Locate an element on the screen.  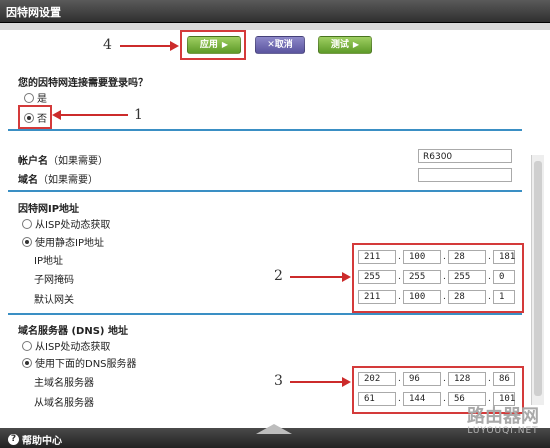
help-center-label: 帮助中心 is located at coordinates (42, 441).